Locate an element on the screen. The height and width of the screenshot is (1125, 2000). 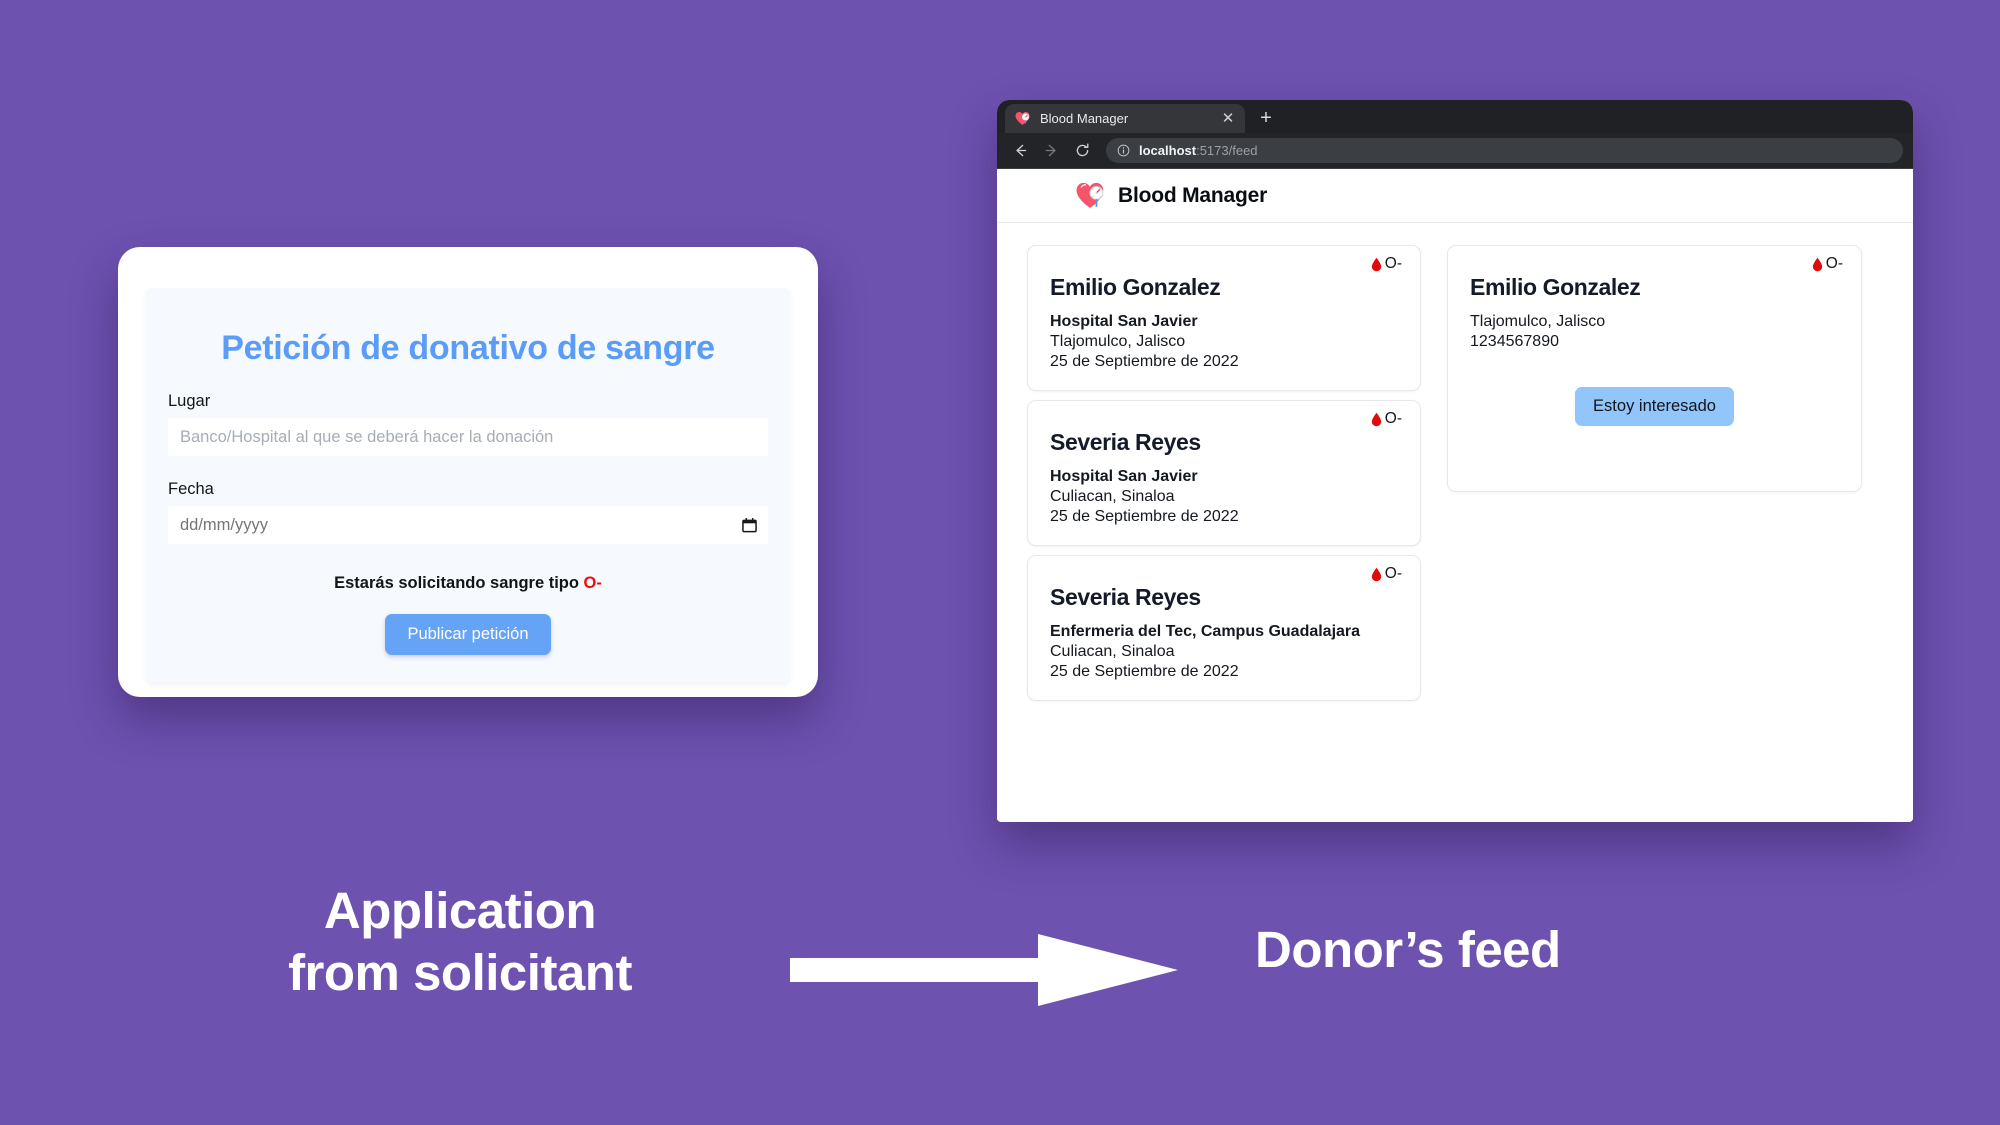
calendar-icon is located at coordinates (749, 525).